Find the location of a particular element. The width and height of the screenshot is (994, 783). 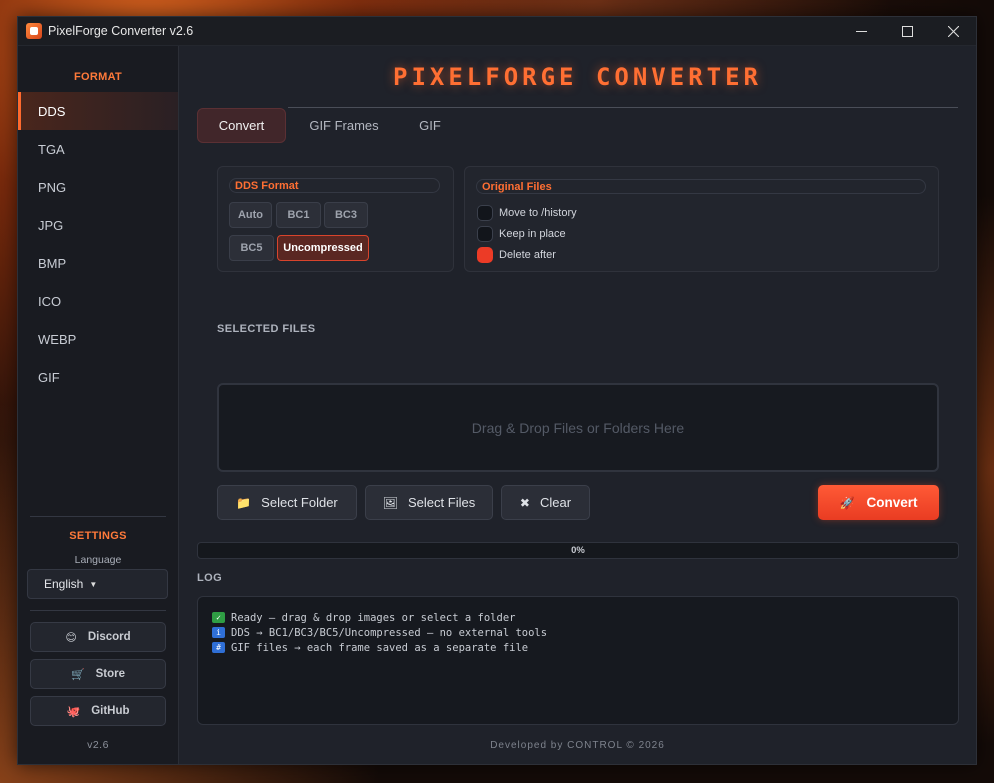

drop-zone: Drag & Drop Files or Folders Here is located at coordinates (578, 427).